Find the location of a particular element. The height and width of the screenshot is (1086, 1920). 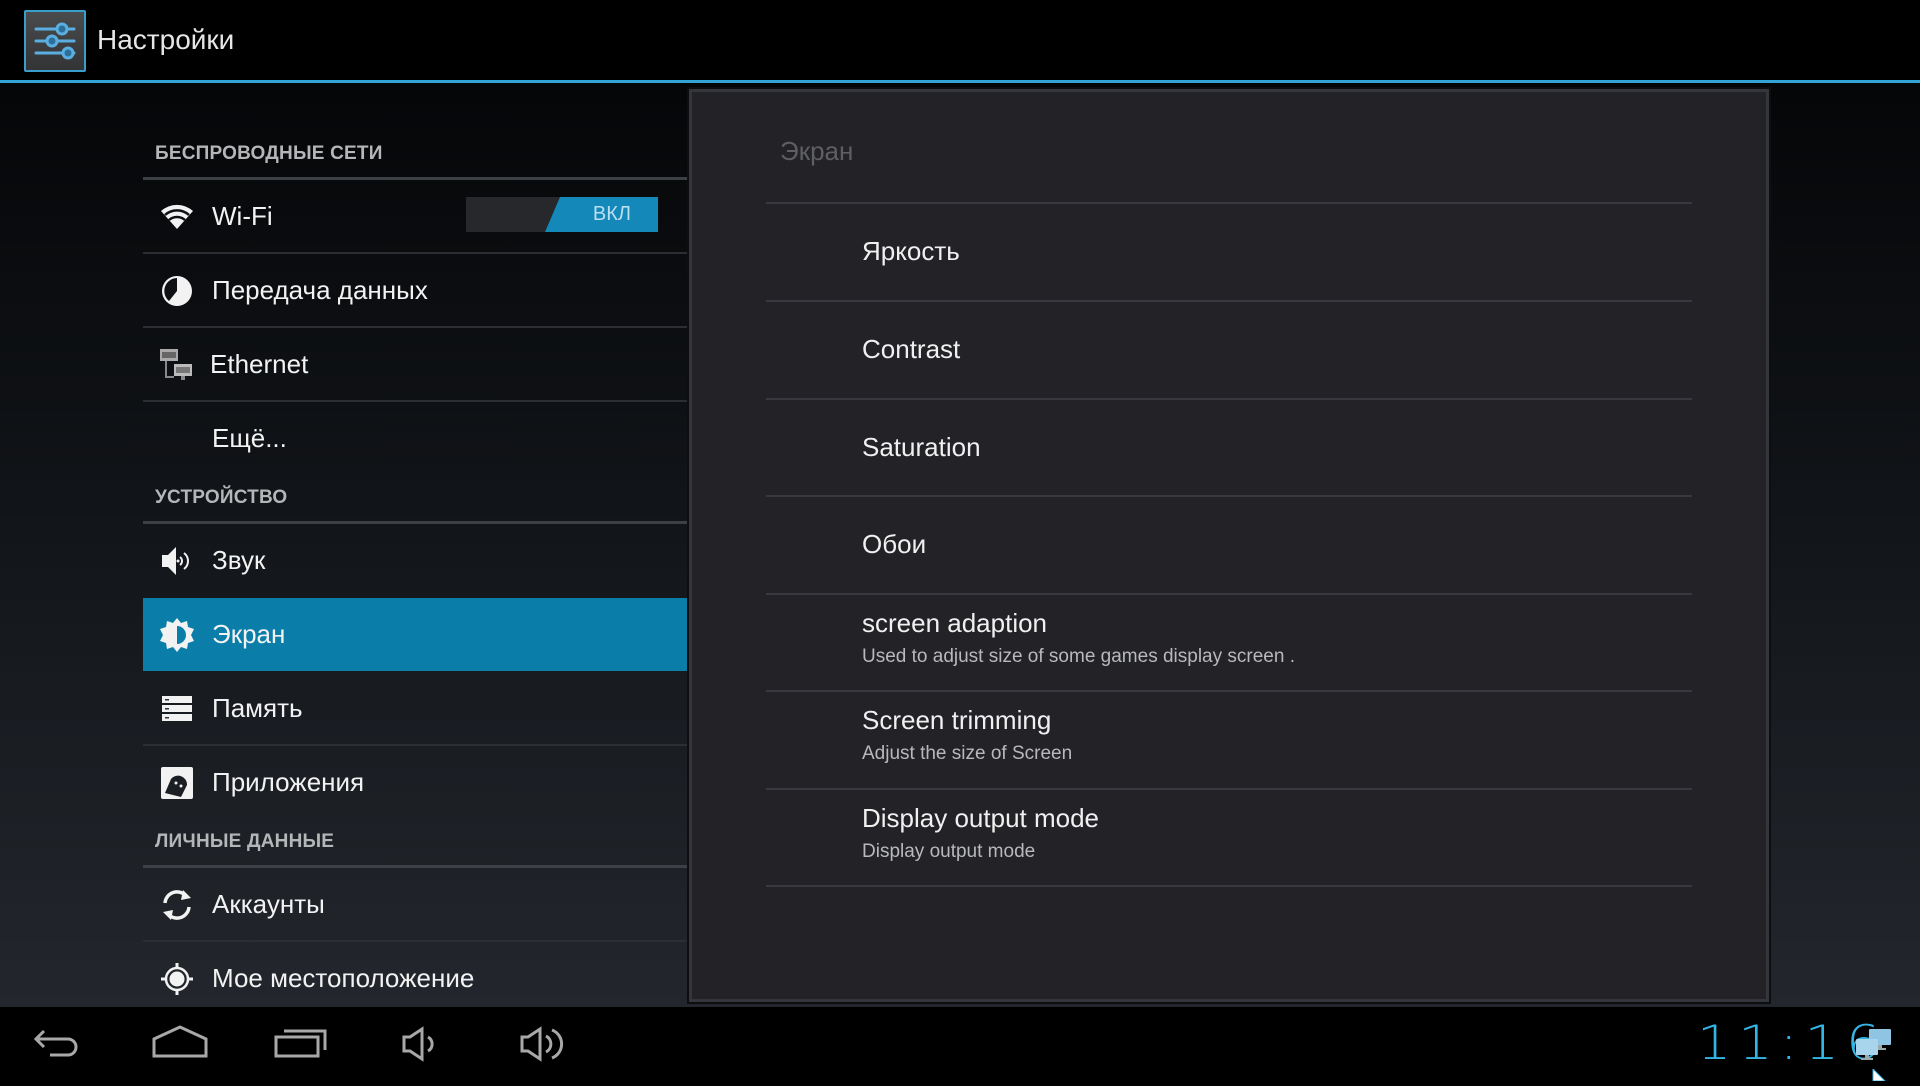

action-bar: Настройки is located at coordinates (960, 41).